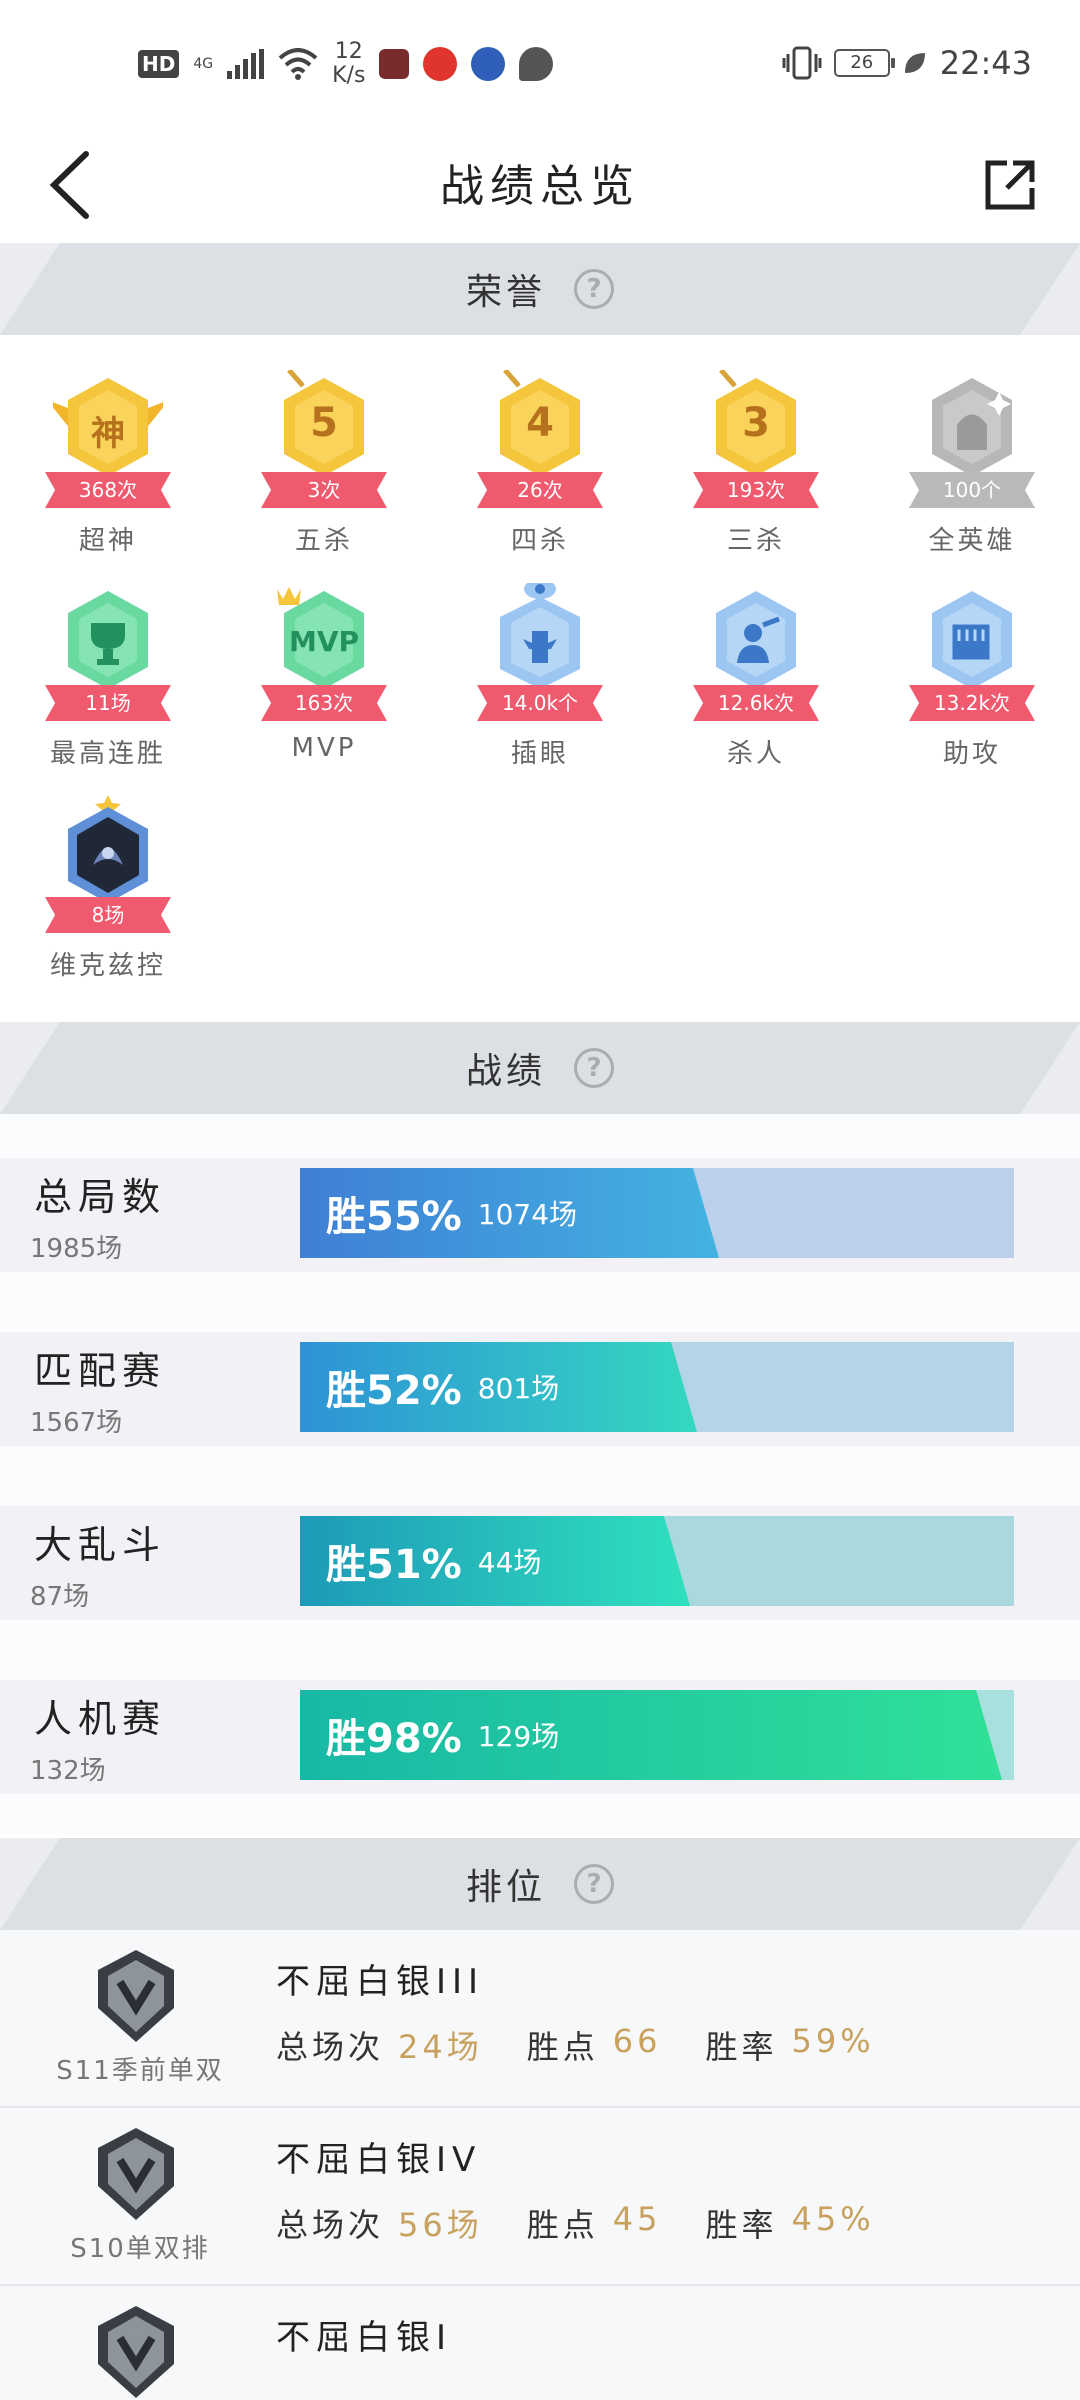 The image size is (1080, 2400). I want to click on ranked-row: S11季前单双 不屈白银III 总场次 24场 胜点 66 胜率 59%, so click(540, 2019).